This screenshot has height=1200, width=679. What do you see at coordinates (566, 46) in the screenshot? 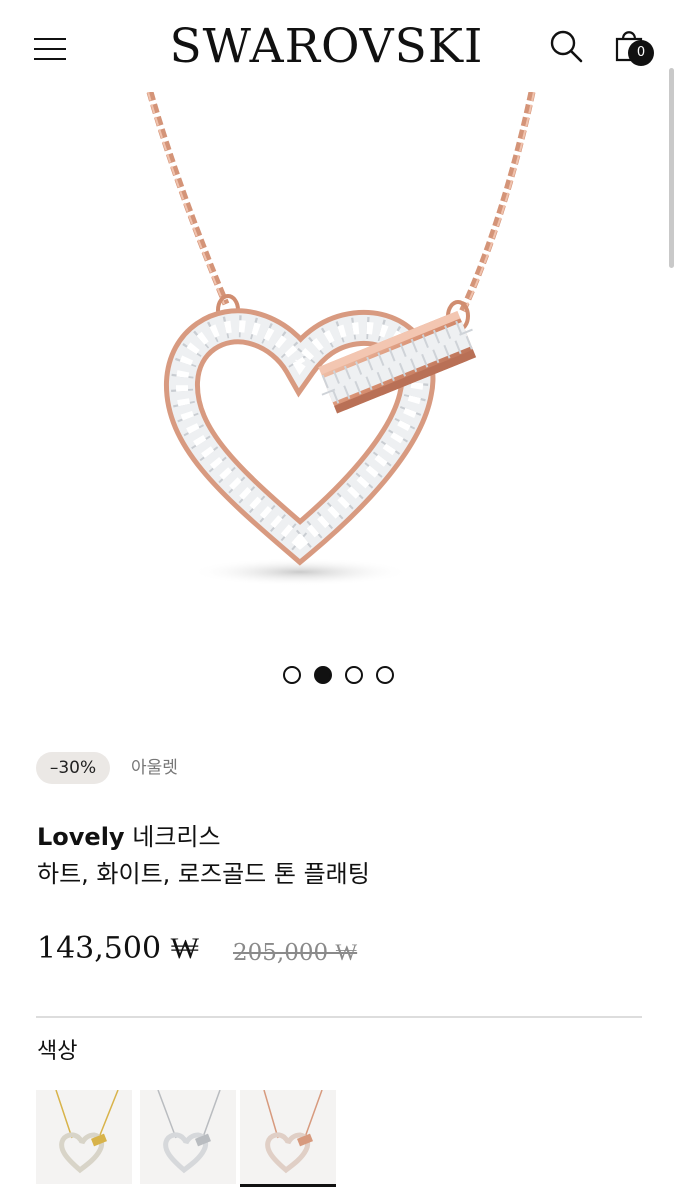
I see `search-icon` at bounding box center [566, 46].